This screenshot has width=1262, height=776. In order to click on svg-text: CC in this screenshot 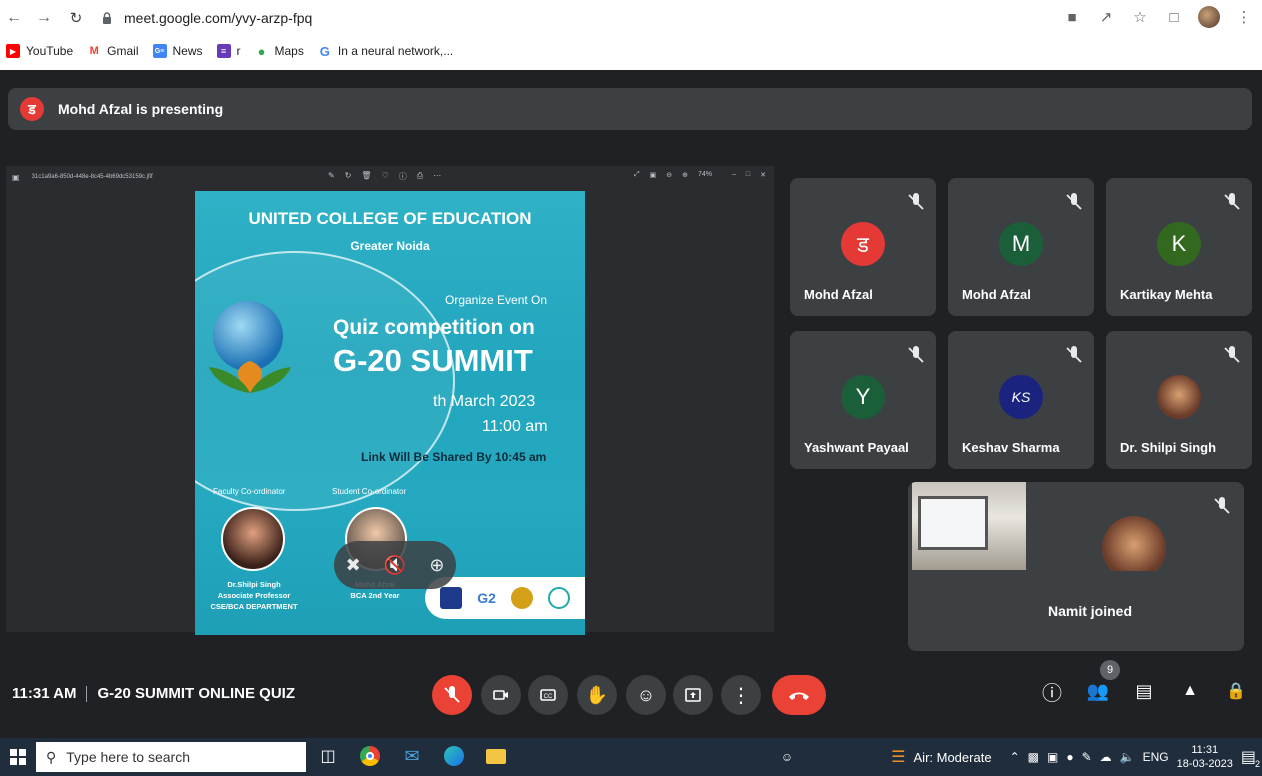, I will do `click(548, 697)`.